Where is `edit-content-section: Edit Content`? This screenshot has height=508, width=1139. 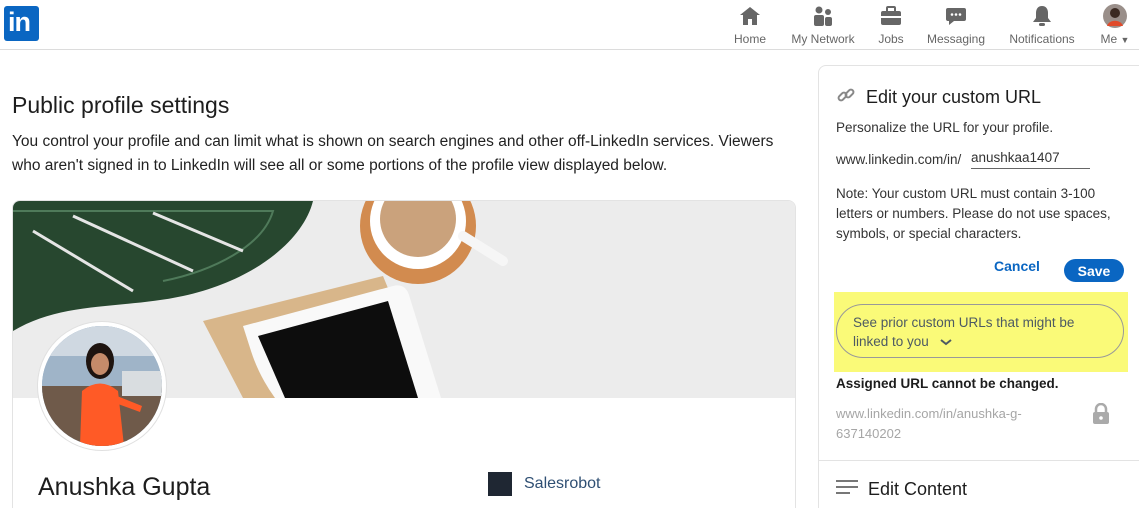
edit-content-section: Edit Content is located at coordinates (901, 489).